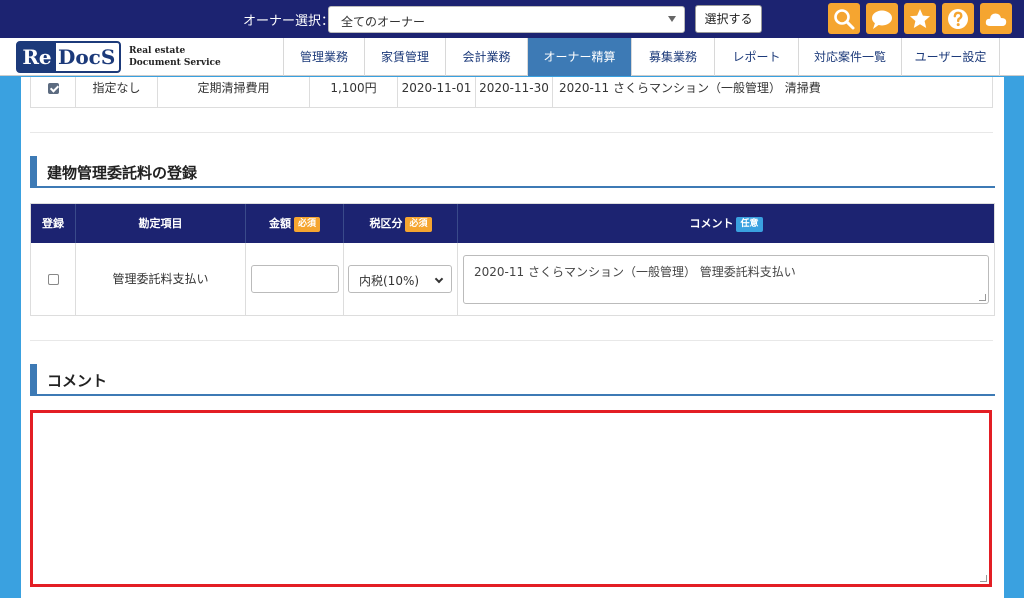  Describe the element at coordinates (728, 19) in the screenshot. I see `select-owner-button: 選択する` at that location.